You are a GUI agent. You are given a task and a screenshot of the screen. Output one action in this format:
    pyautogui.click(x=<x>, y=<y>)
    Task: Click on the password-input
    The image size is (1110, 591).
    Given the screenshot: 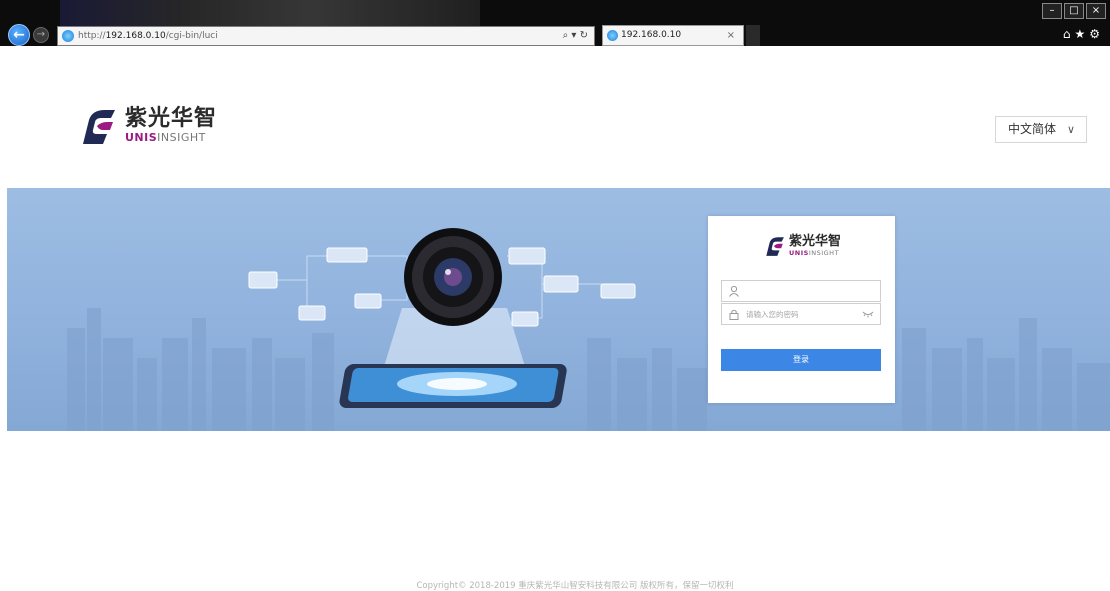 What is the action you would take?
    pyautogui.click(x=806, y=314)
    